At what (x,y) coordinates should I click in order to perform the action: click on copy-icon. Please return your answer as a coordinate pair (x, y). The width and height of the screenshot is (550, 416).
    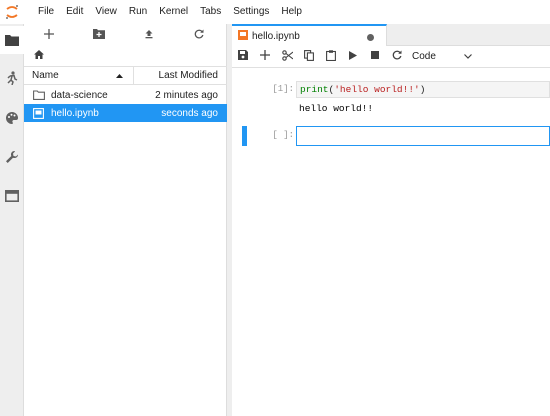
    Looking at the image, I should click on (309, 56).